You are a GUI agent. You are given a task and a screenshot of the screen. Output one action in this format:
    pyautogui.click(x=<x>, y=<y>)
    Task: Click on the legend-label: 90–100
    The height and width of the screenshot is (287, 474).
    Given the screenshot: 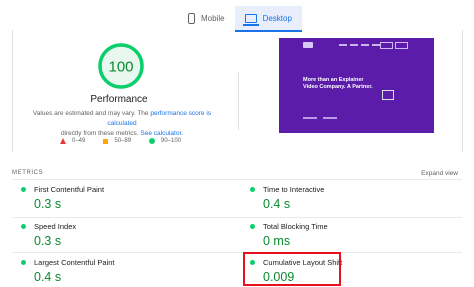 What is the action you would take?
    pyautogui.click(x=171, y=141)
    